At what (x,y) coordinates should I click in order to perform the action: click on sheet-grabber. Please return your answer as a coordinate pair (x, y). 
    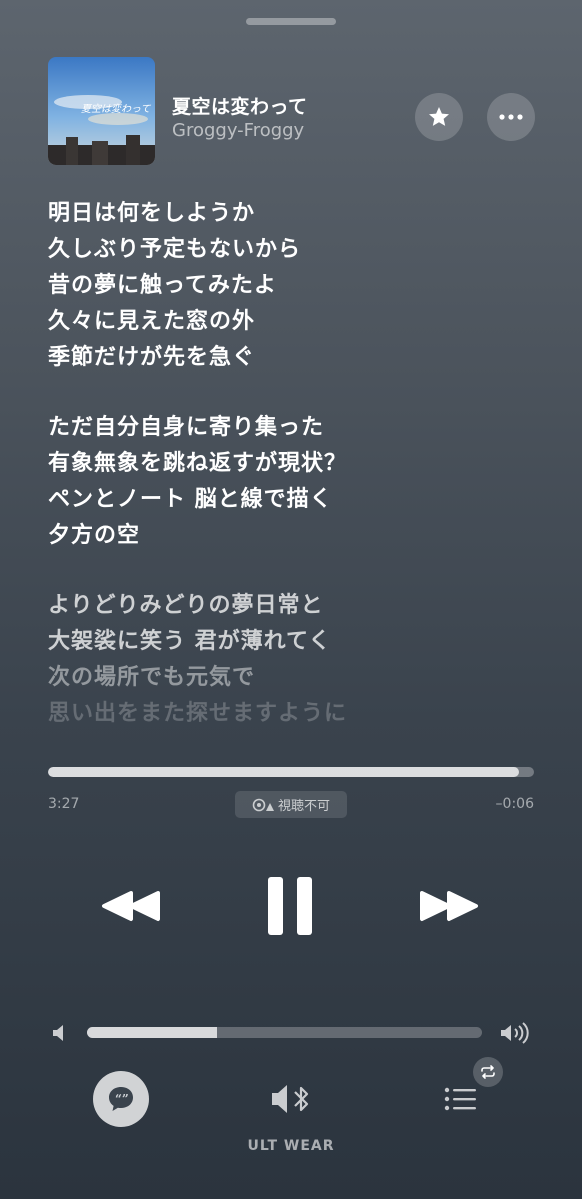
    Looking at the image, I should click on (291, 21).